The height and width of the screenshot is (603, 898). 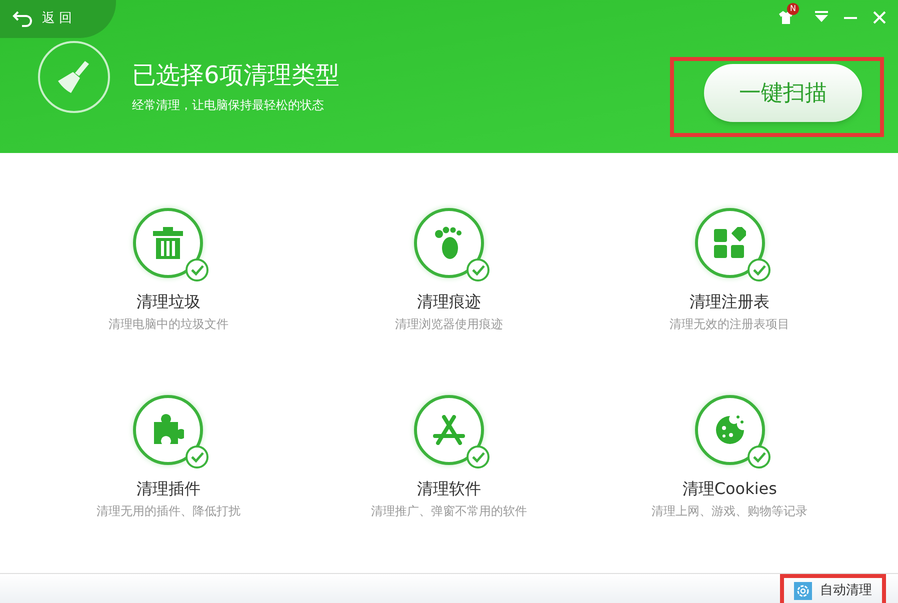 I want to click on auto-clean-link: 自动清理, so click(x=846, y=590).